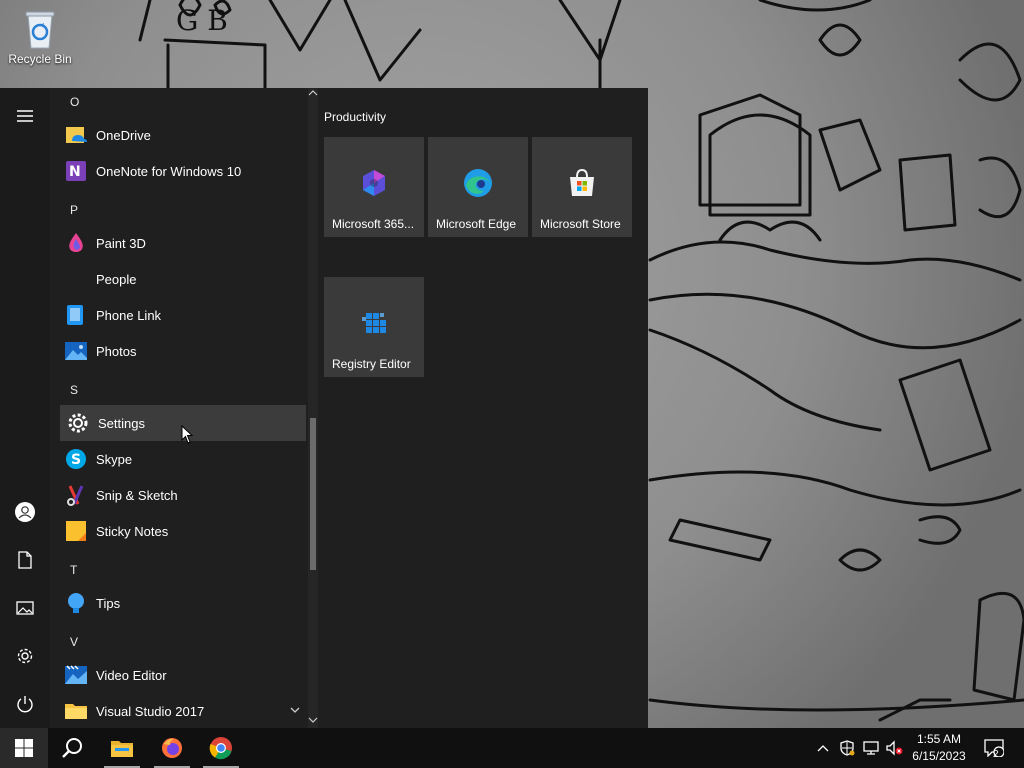 Image resolution: width=1024 pixels, height=768 pixels. Describe the element at coordinates (183, 279) in the screenshot. I see `app-people: People` at that location.